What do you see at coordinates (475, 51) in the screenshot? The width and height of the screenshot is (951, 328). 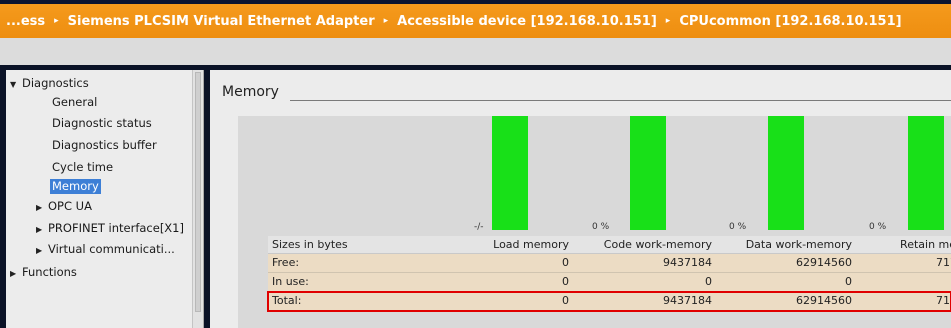 I see `toolbar-strip` at bounding box center [475, 51].